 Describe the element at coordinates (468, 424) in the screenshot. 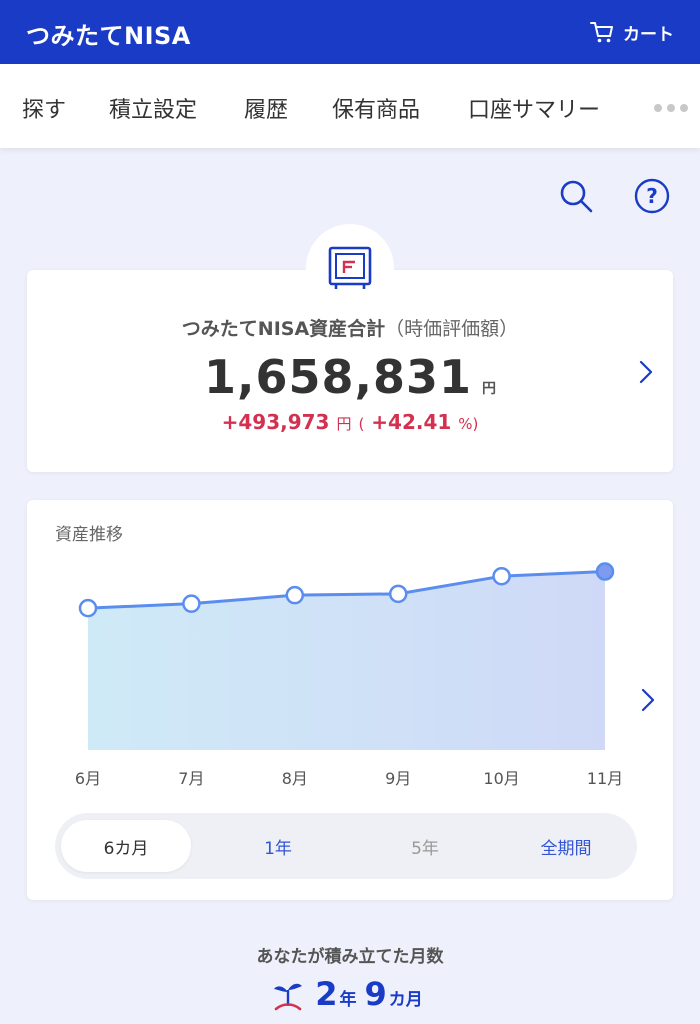

I see `gain-percent-unit: %)` at that location.